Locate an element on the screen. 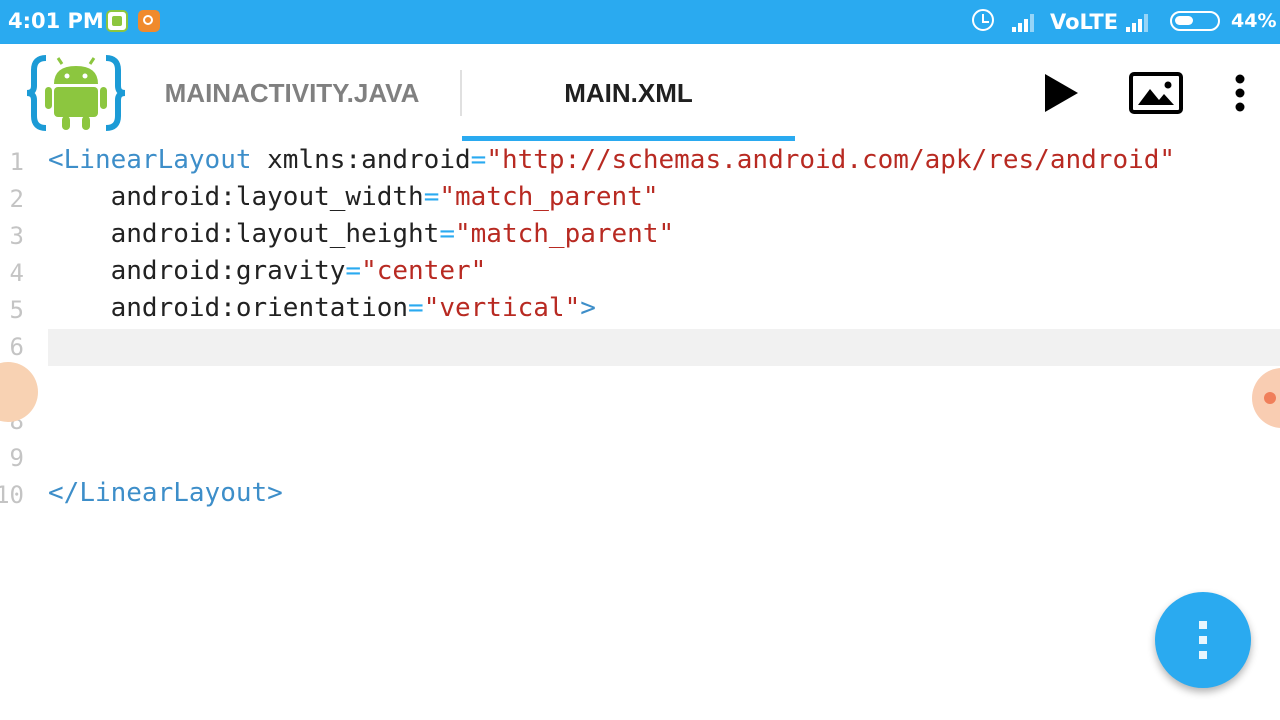 The height and width of the screenshot is (720, 1280). code-attribute: android:layout_height is located at coordinates (244, 234).